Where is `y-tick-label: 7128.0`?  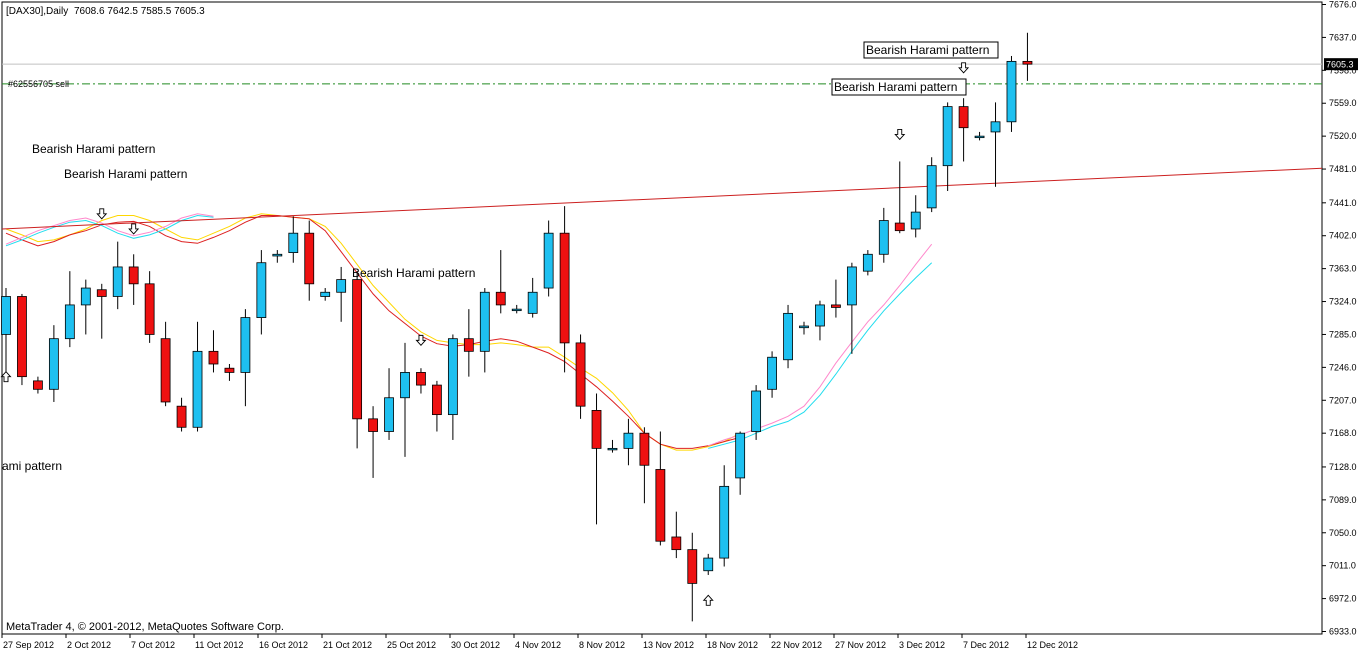 y-tick-label: 7128.0 is located at coordinates (1343, 467).